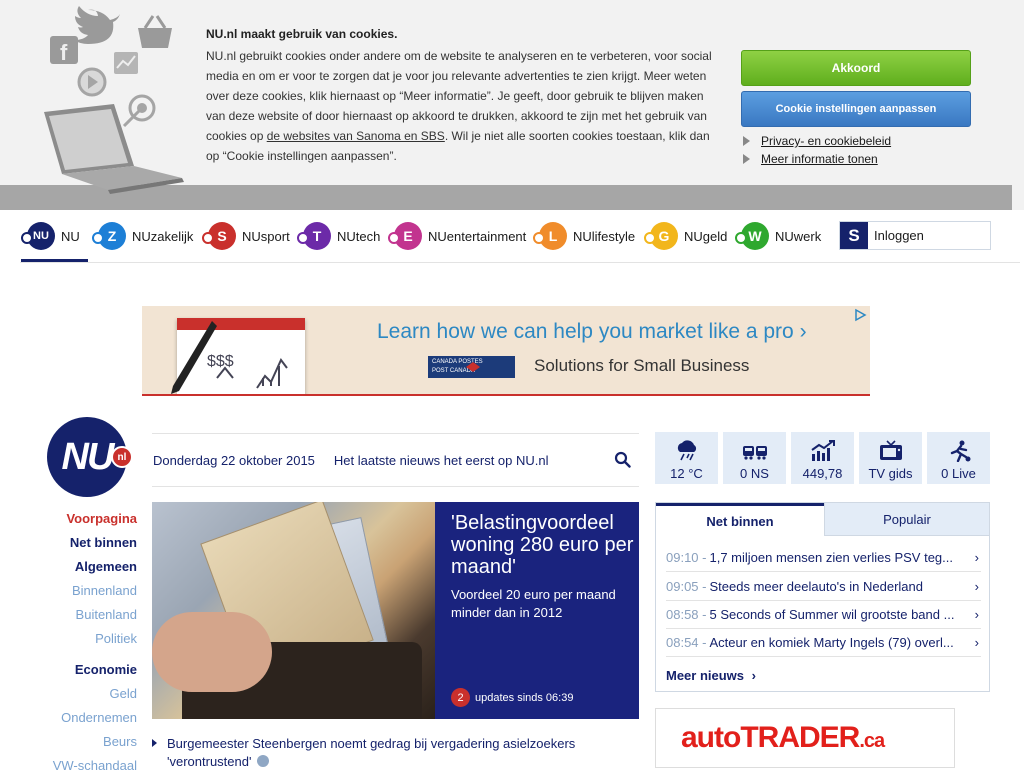  I want to click on sidebar-item-algemeen: Algemeen, so click(106, 566).